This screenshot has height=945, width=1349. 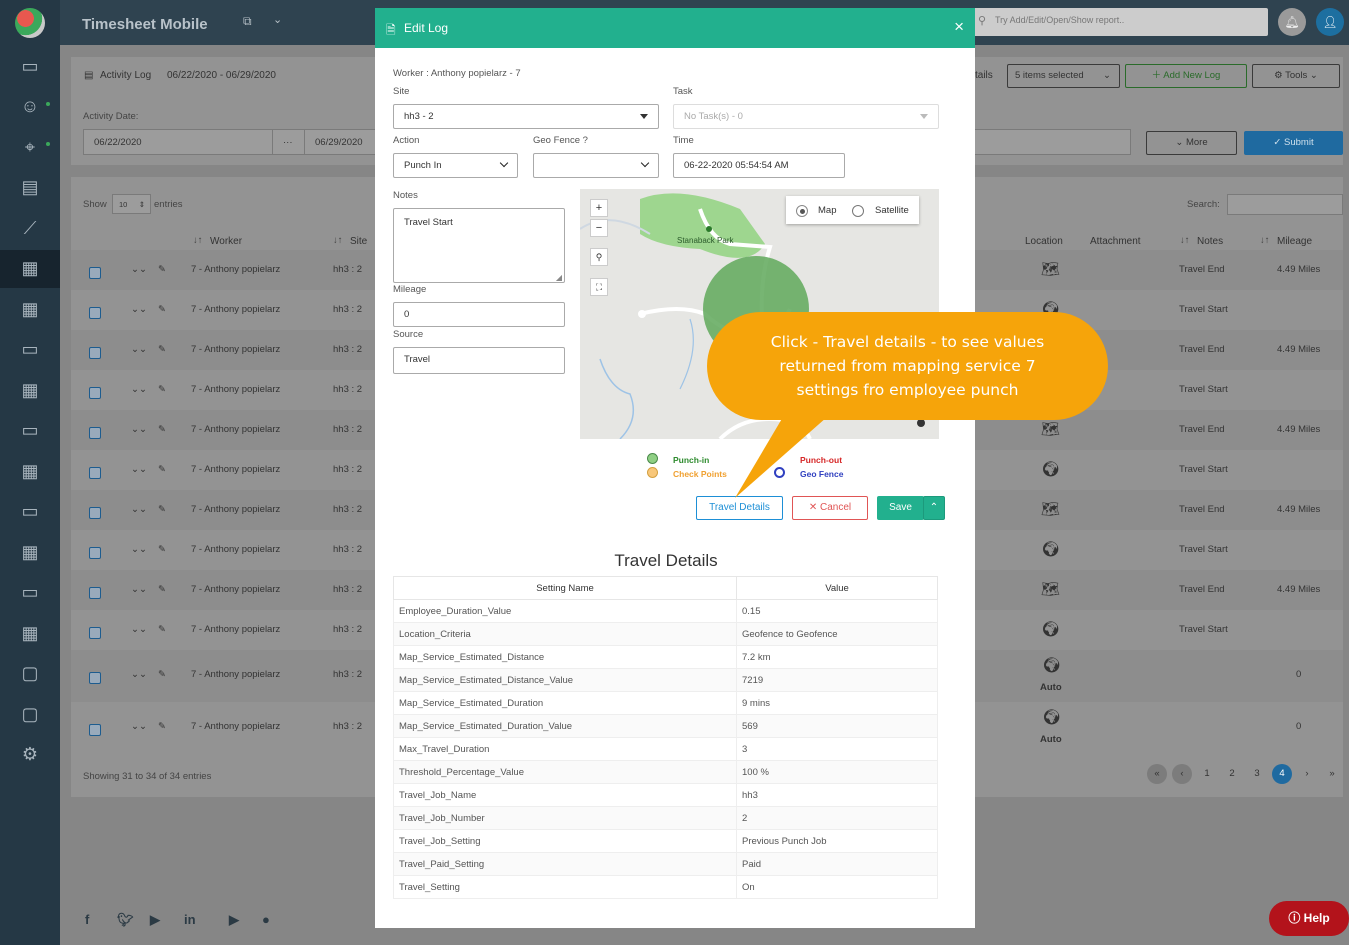 What do you see at coordinates (1257, 774) in the screenshot?
I see `page-button: 3` at bounding box center [1257, 774].